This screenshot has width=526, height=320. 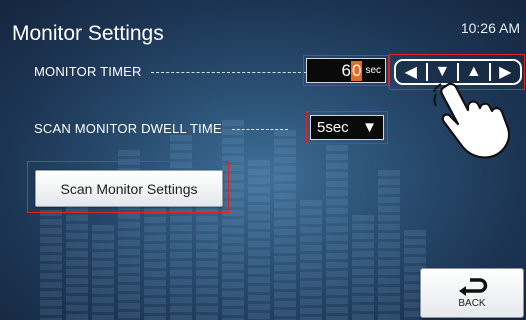 What do you see at coordinates (490, 28) in the screenshot?
I see `clock: 10:26 AM` at bounding box center [490, 28].